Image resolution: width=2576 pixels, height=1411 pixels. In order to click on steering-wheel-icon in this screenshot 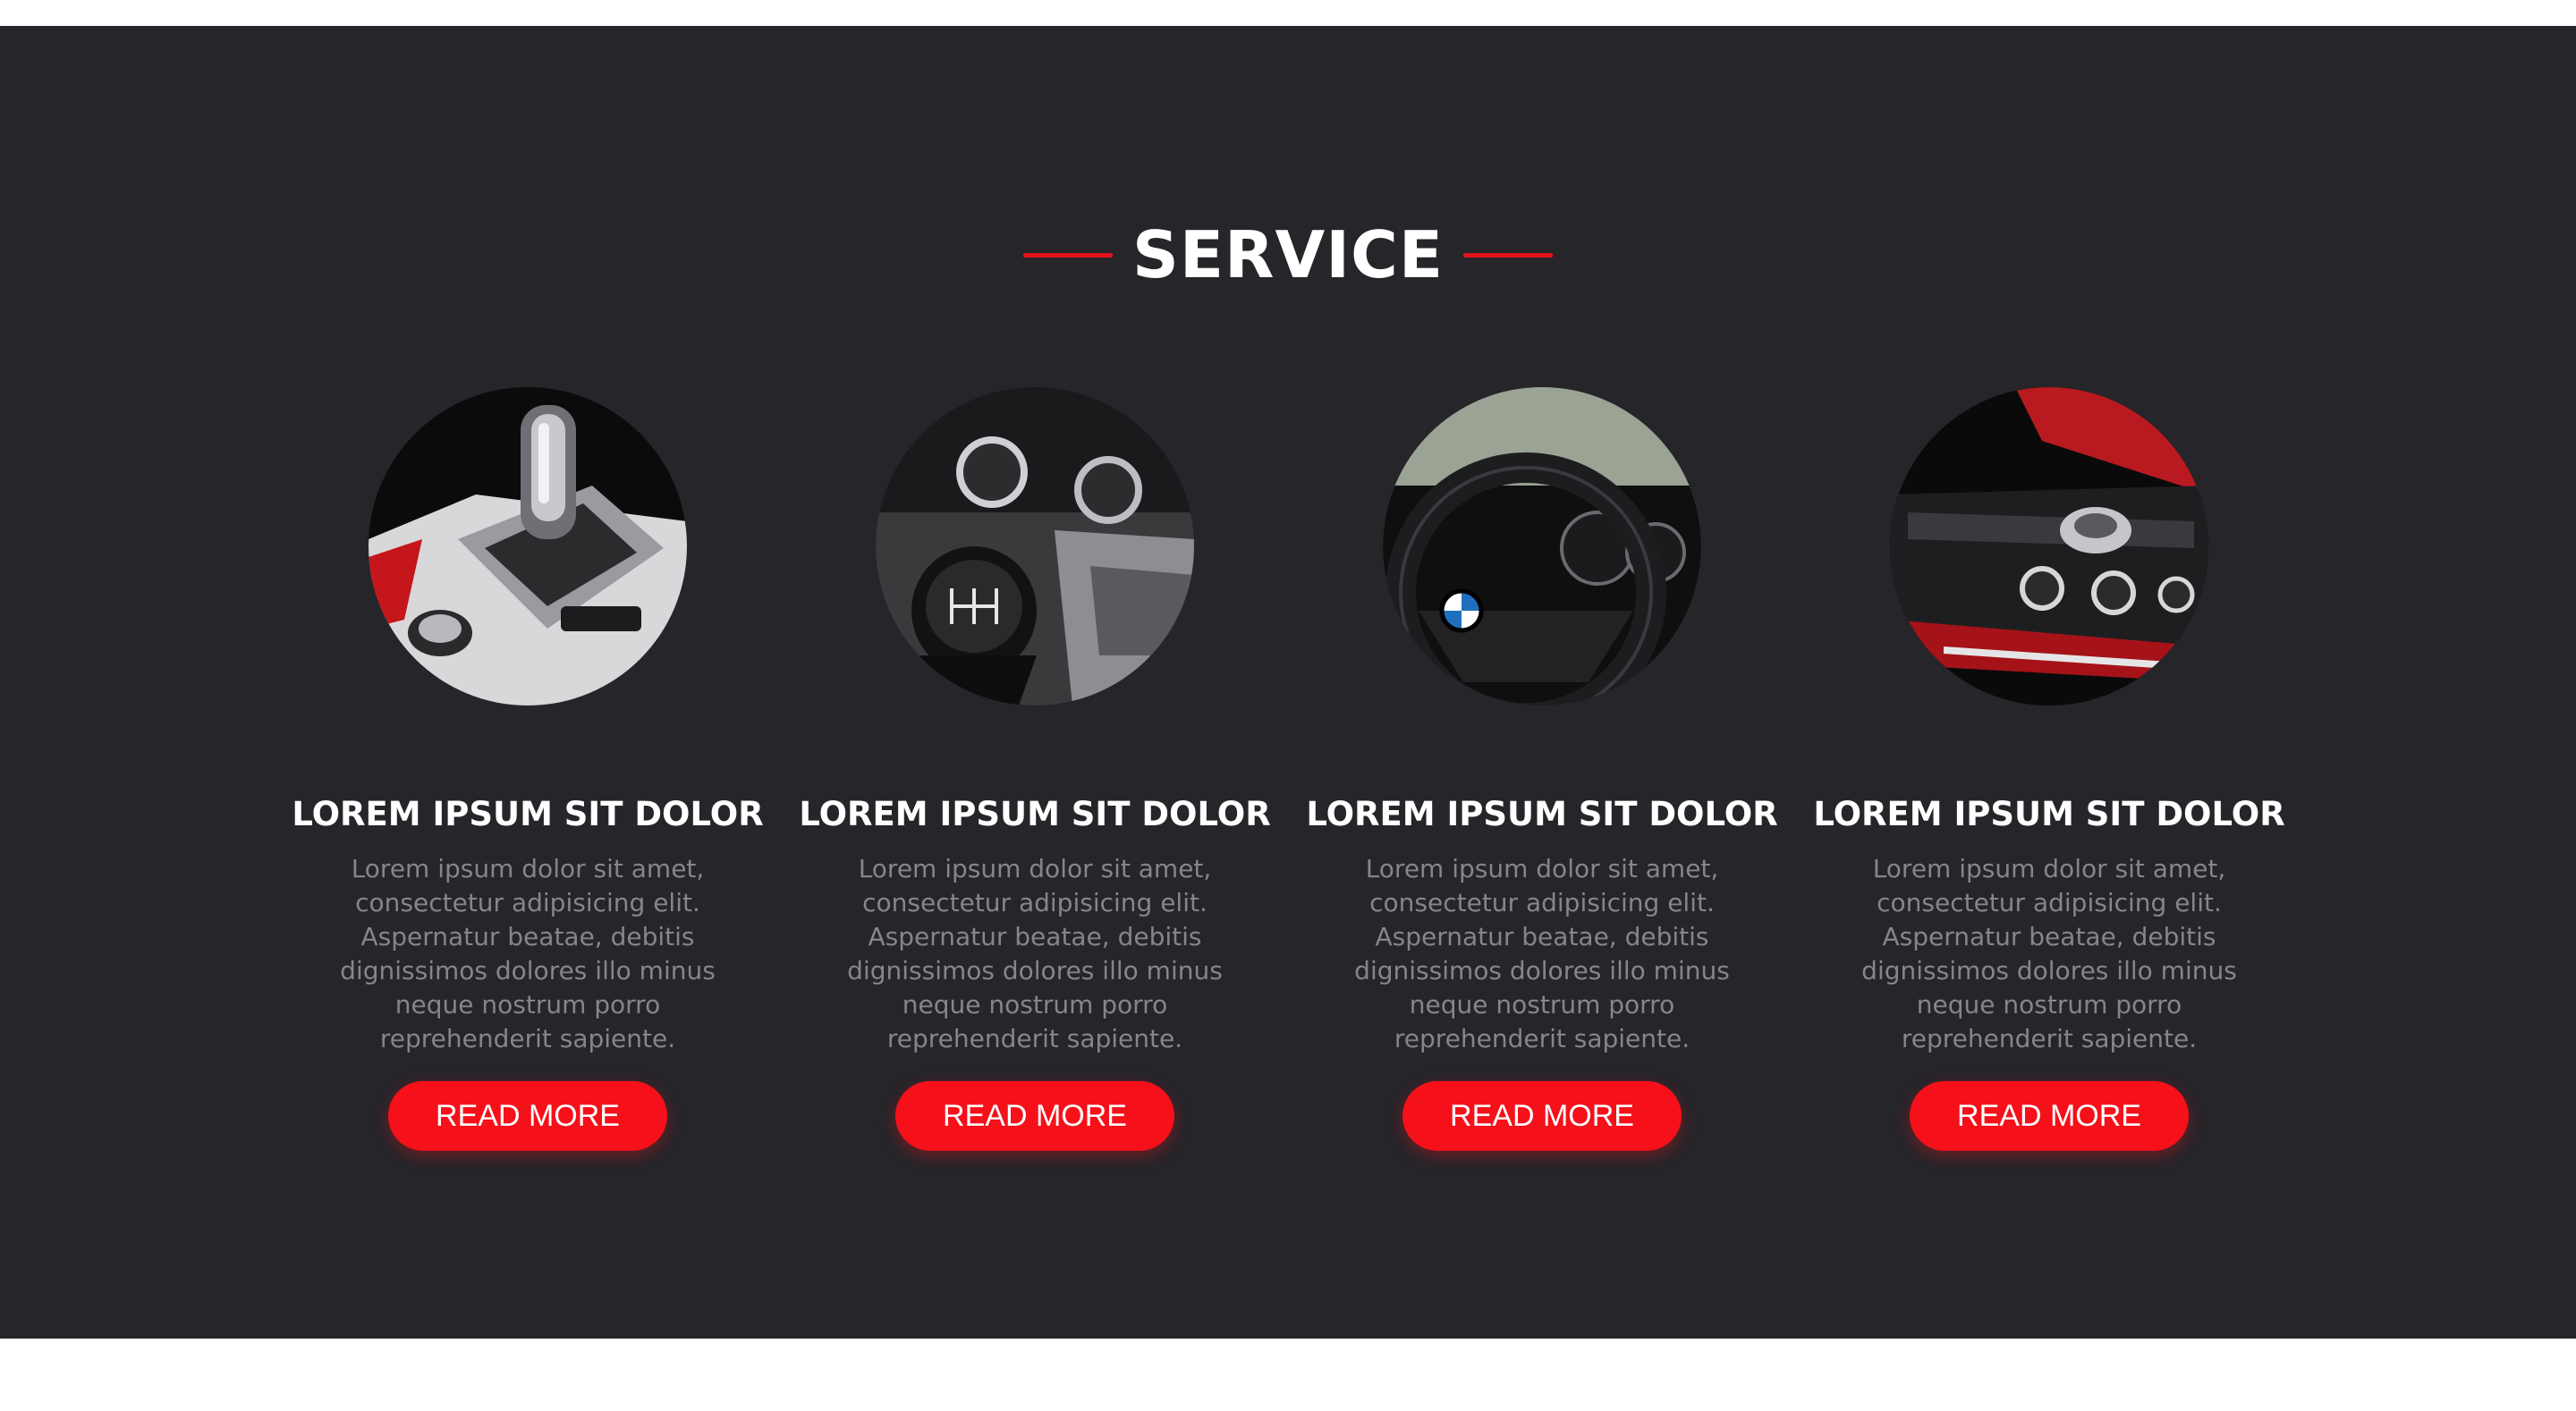, I will do `click(1542, 546)`.